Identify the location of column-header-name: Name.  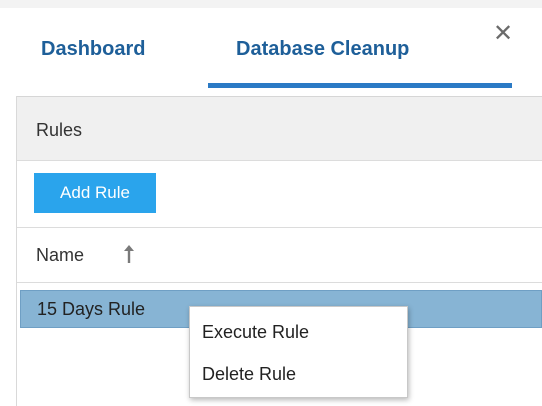
(60, 255).